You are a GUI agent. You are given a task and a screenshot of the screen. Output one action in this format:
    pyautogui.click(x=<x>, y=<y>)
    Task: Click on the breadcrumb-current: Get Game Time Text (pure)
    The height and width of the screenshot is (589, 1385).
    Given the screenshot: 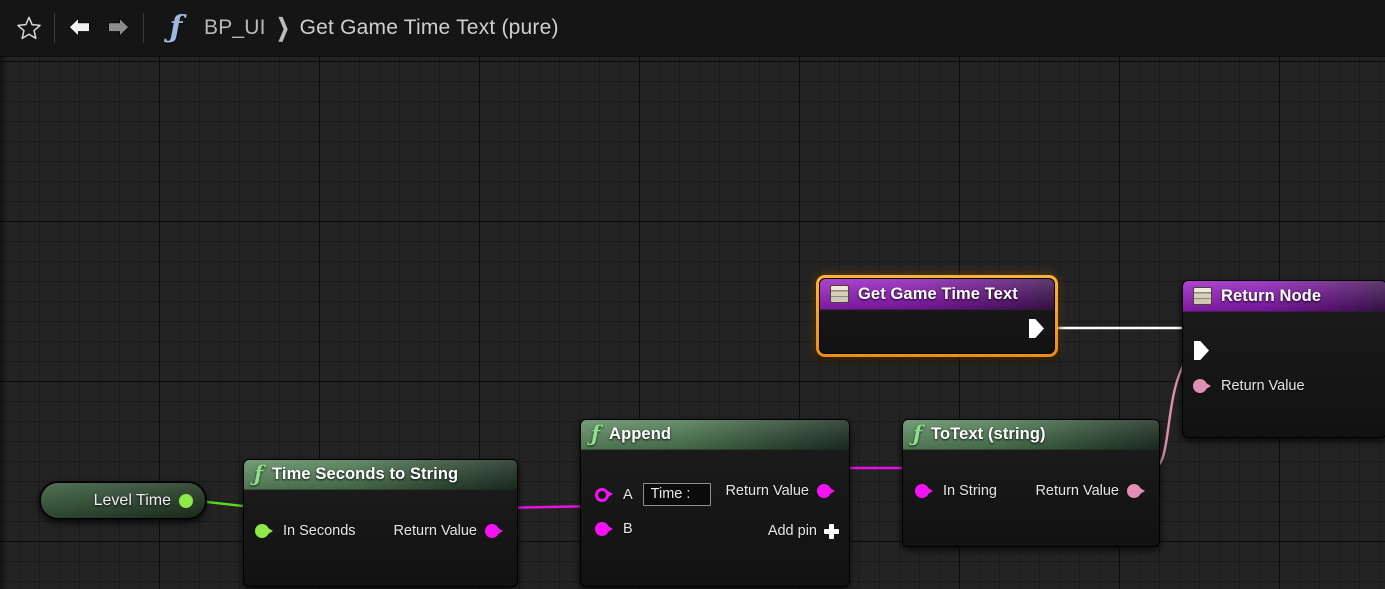 What is the action you would take?
    pyautogui.click(x=429, y=28)
    